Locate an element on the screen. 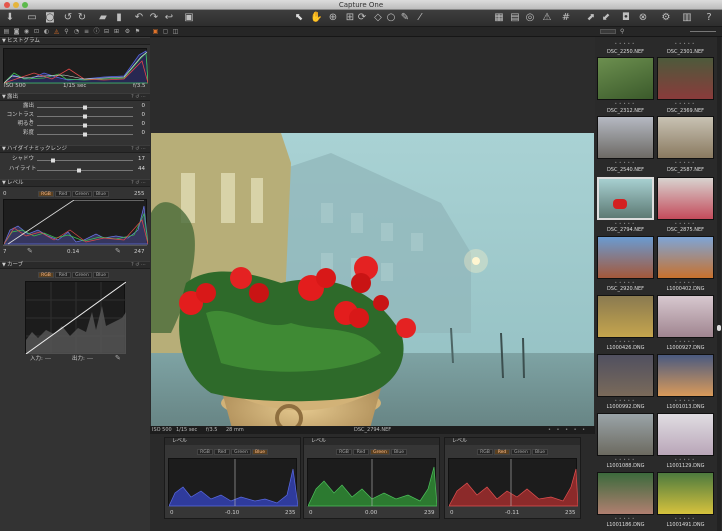 The image size is (722, 531). contrast-value: 0 is located at coordinates (139, 115).